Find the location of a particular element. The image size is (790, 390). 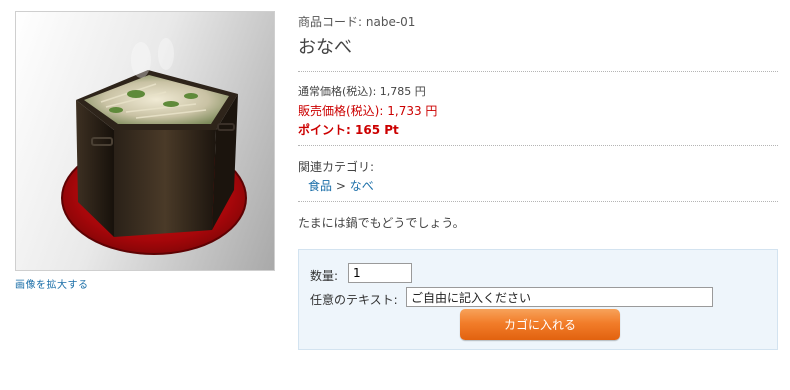

points-label: ポイント: is located at coordinates (324, 130).